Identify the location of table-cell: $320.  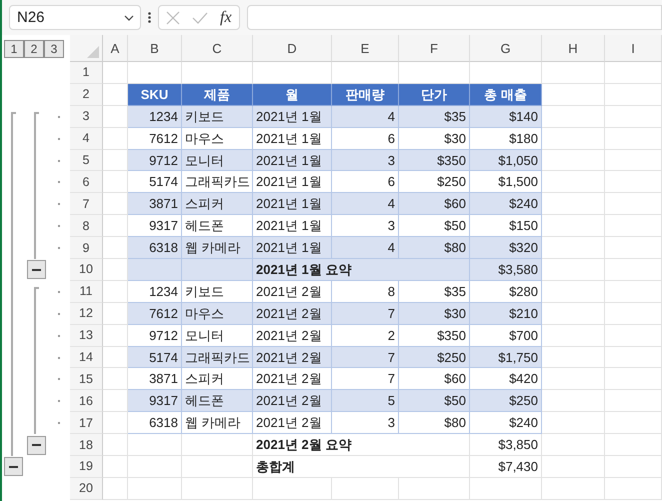
(506, 248).